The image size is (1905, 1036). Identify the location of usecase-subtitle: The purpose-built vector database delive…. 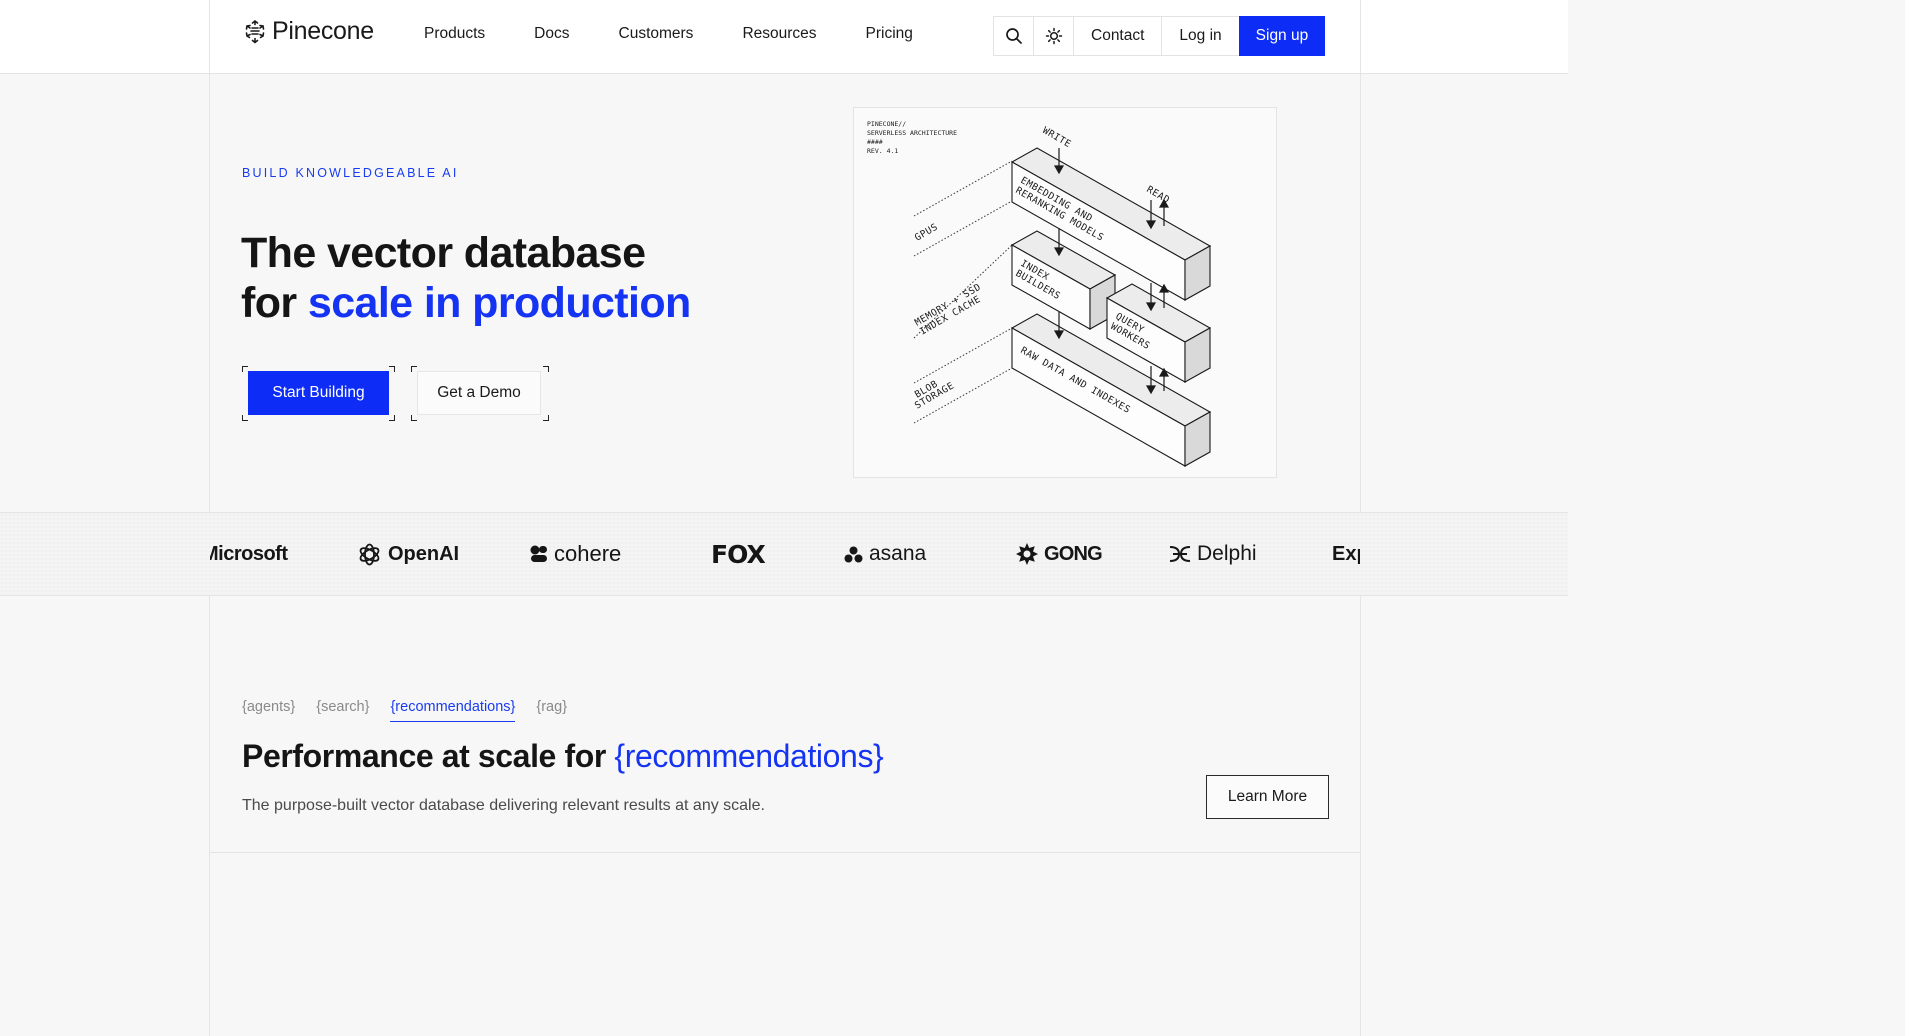
(503, 805).